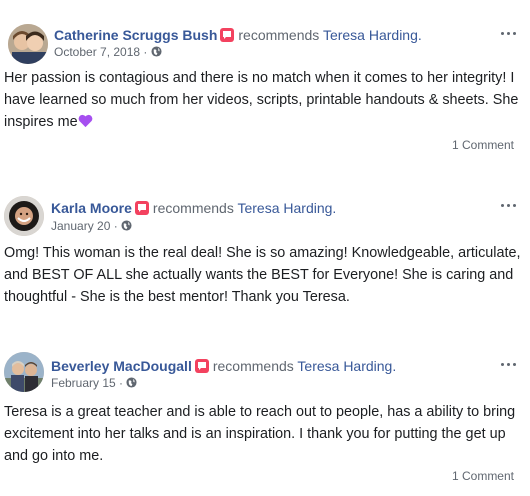 Image resolution: width=530 pixels, height=496 pixels. I want to click on post-date: February 15 ·, so click(94, 383).